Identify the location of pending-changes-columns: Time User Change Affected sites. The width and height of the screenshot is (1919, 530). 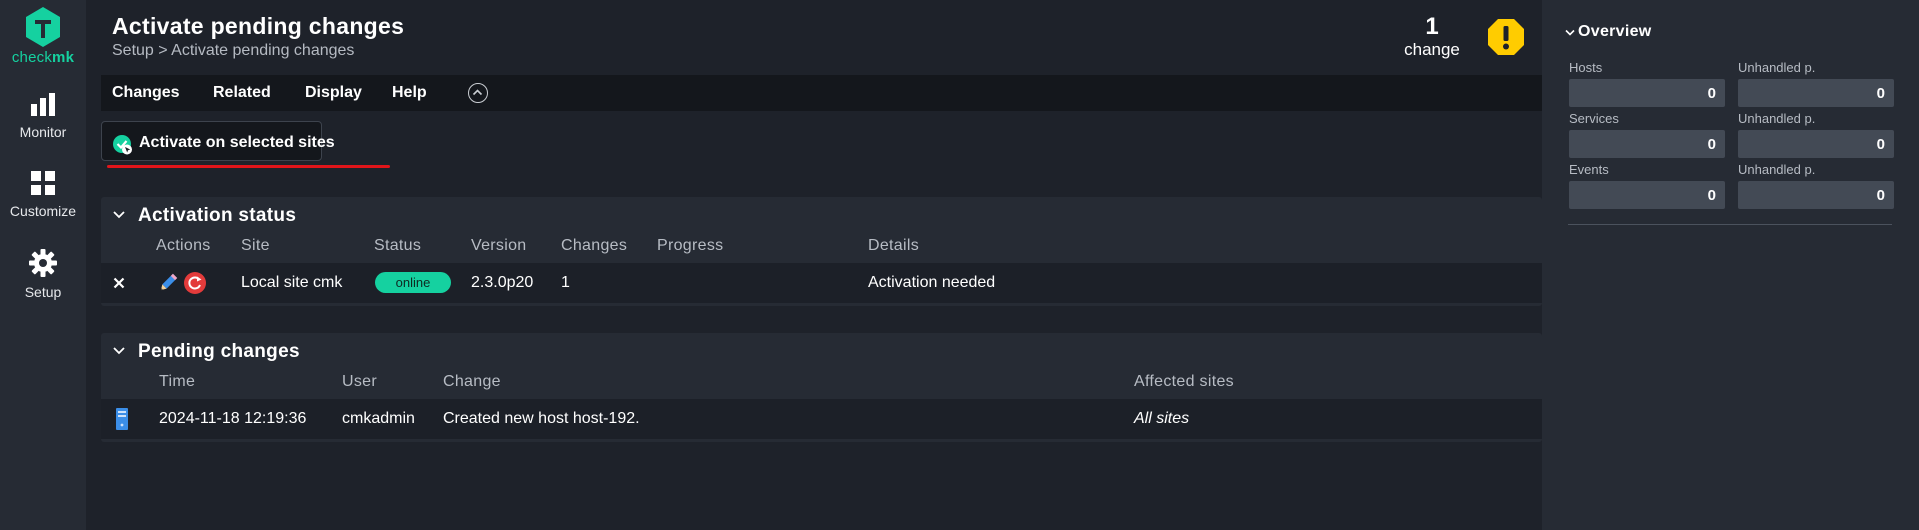
(821, 384).